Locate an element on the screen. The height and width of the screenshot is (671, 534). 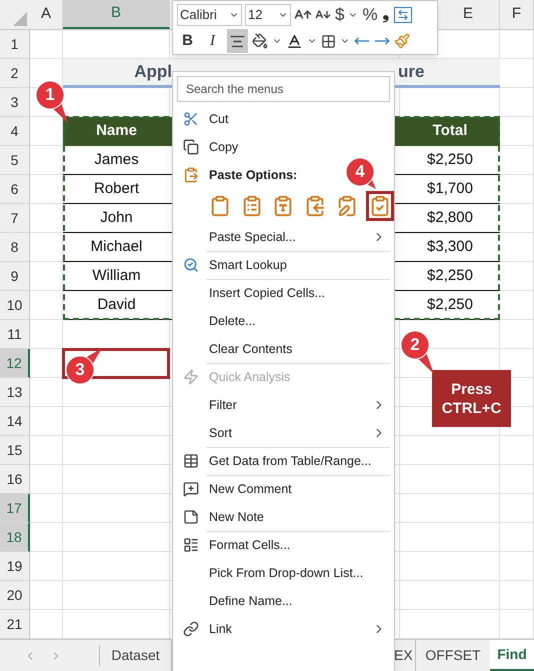
table-cell: William is located at coordinates (116, 276).